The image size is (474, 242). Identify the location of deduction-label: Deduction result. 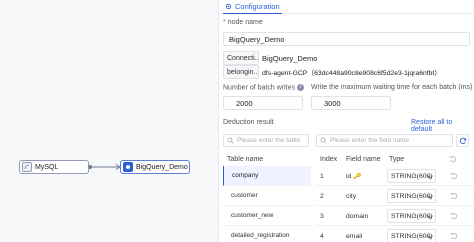
(248, 122).